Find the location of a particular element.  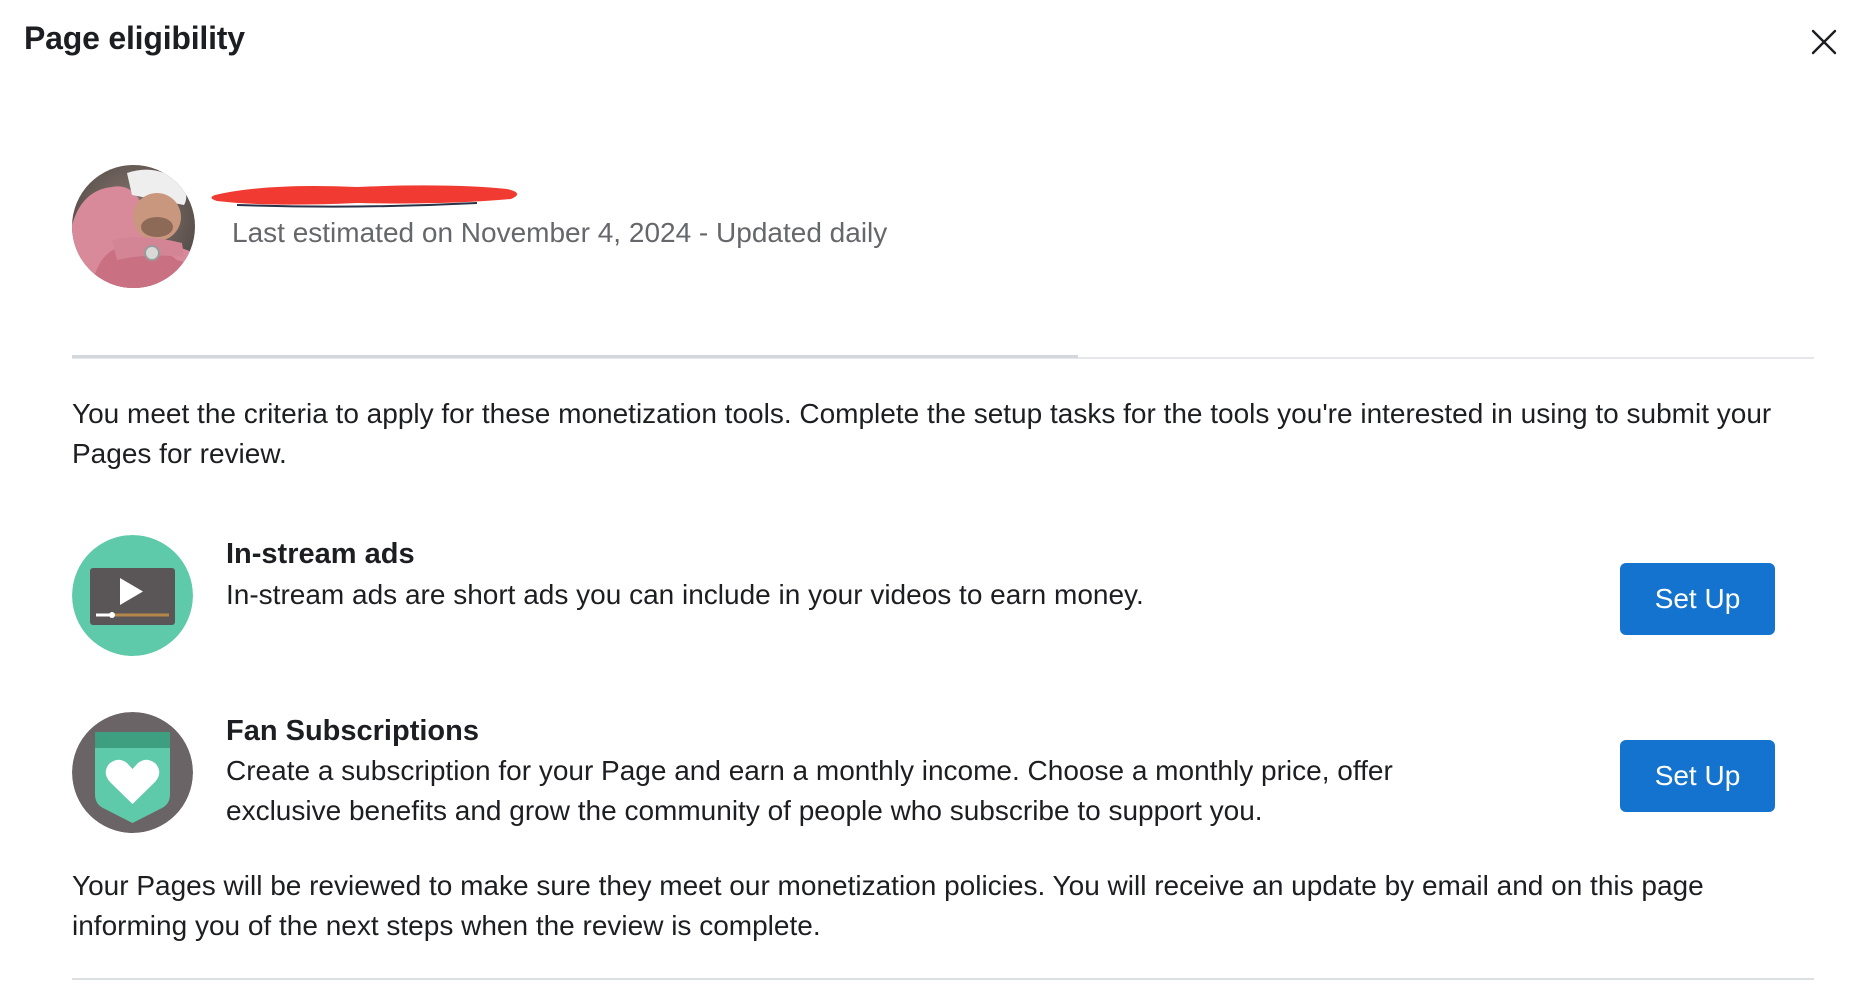

fan-subscriptions-setup-button: Set Up is located at coordinates (1697, 776).